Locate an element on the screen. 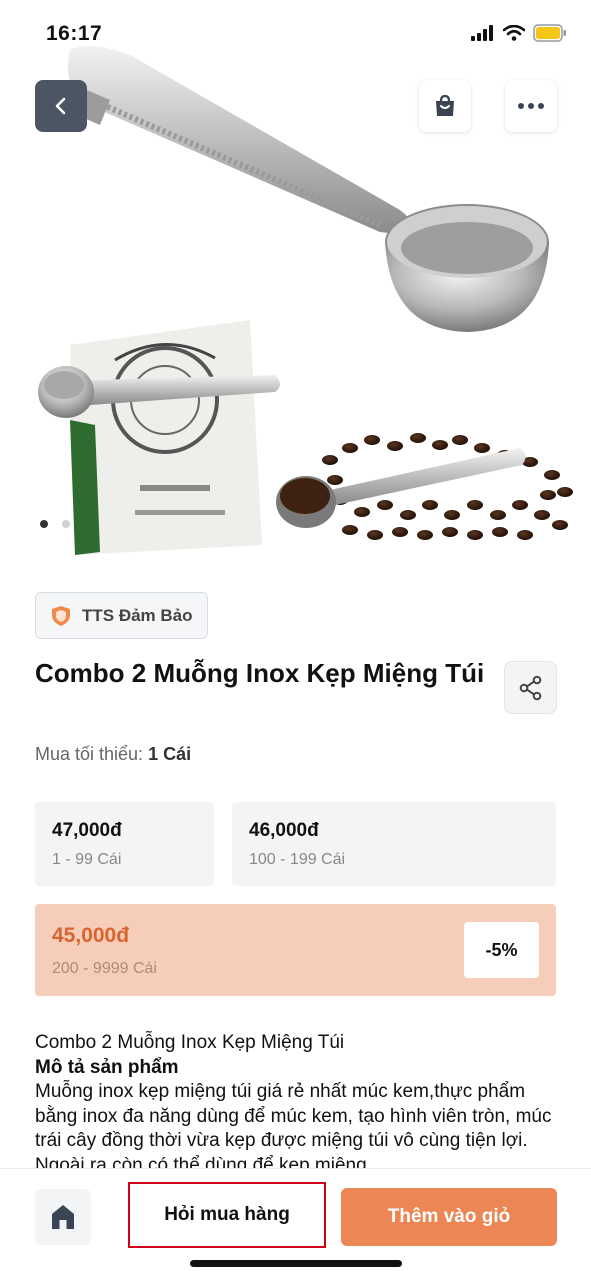 The height and width of the screenshot is (1280, 591). min-order: Mua tối thiểu: 1 Cái is located at coordinates (113, 754).